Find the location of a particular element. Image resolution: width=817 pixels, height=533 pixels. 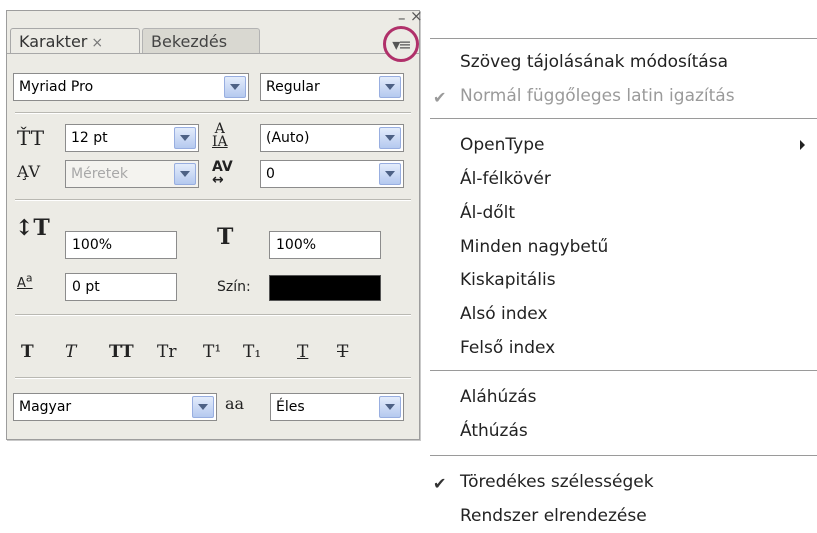

tracking-icon: AV ↔ is located at coordinates (222, 173).